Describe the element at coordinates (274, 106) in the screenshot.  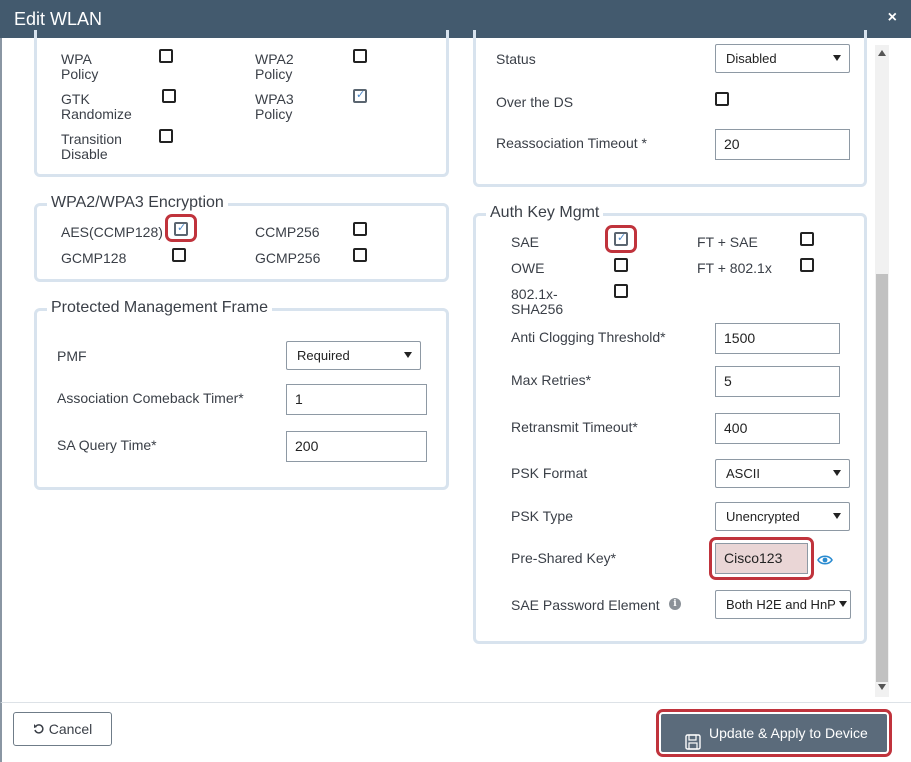
I see `wpa3-policy-label: WPA3 Policy` at that location.